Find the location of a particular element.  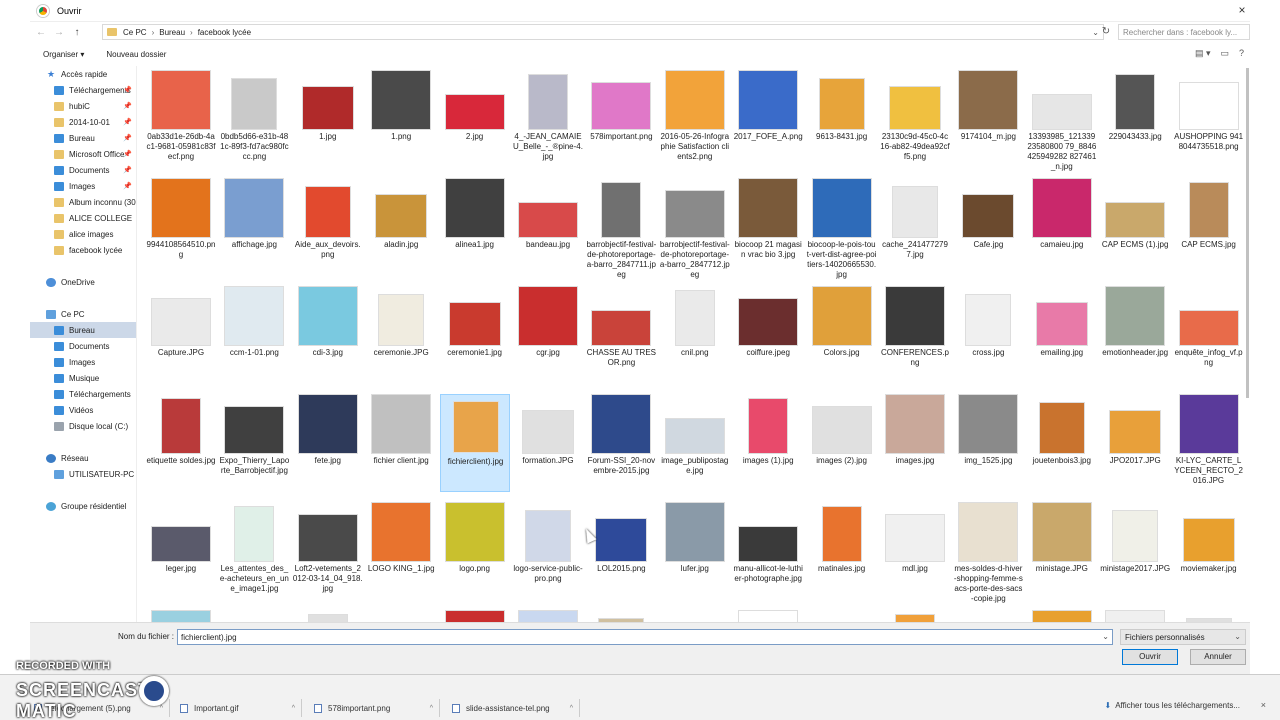

file-item: biocoop 21 magasin vrac bio 3.jpg is located at coordinates (768, 227).